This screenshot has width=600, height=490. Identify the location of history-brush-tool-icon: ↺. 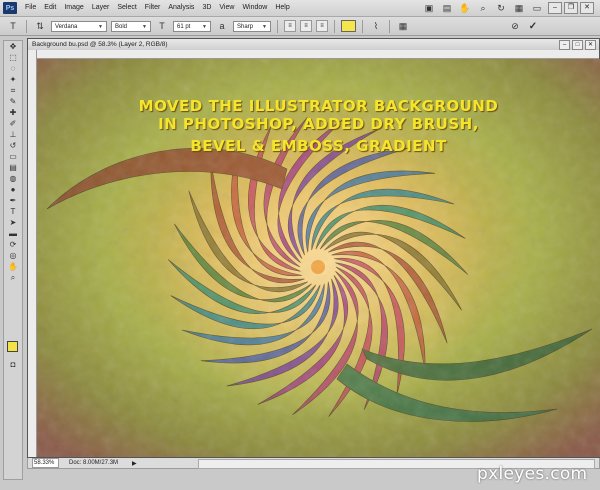
(13, 145).